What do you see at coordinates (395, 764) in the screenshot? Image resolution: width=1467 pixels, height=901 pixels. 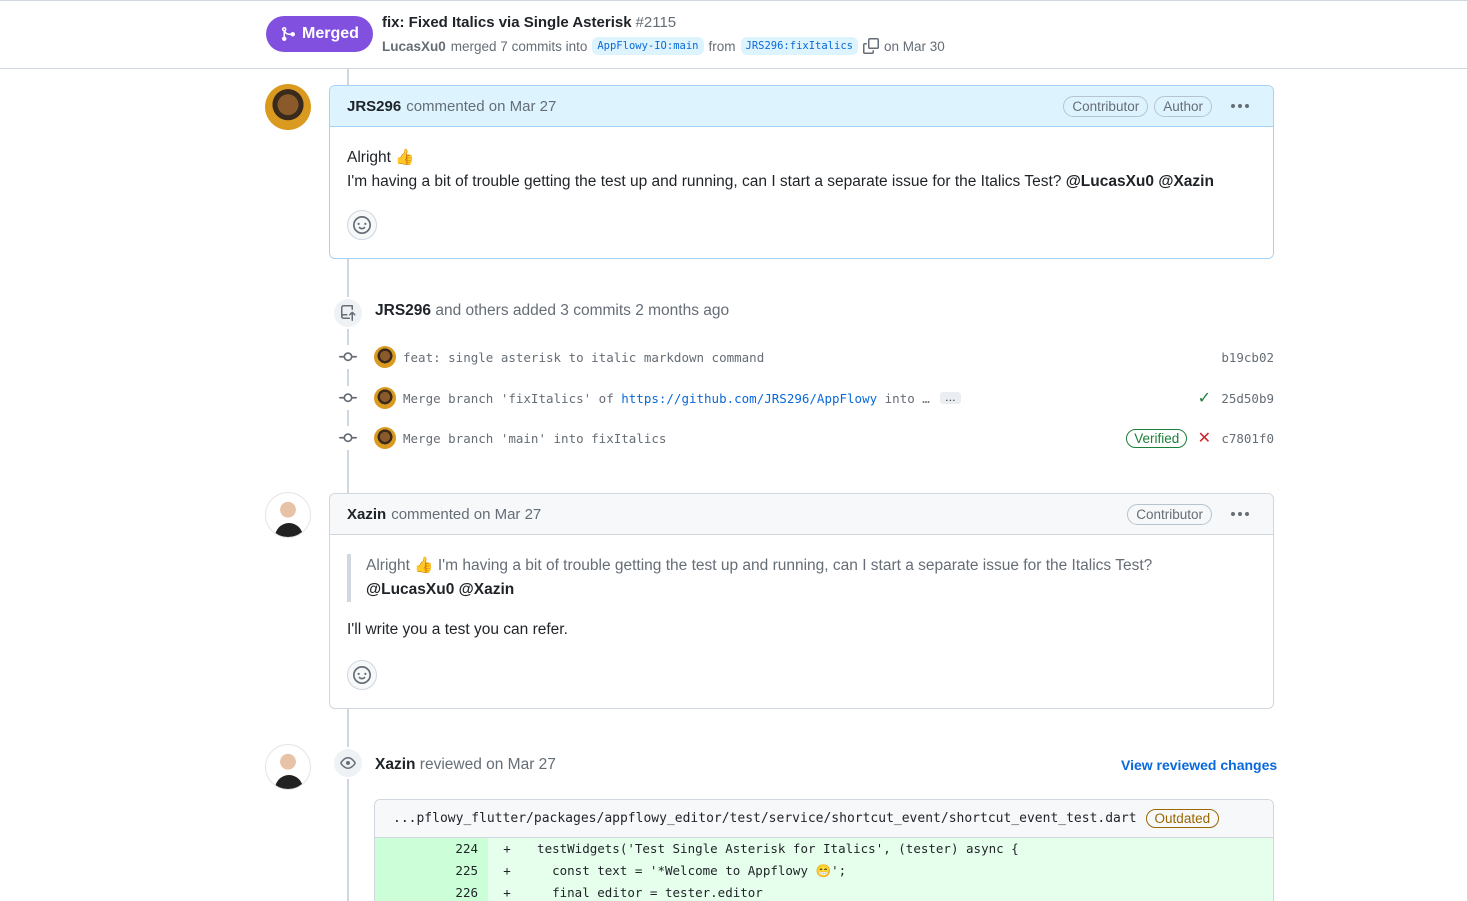 I see `review-author-link: Xazin` at bounding box center [395, 764].